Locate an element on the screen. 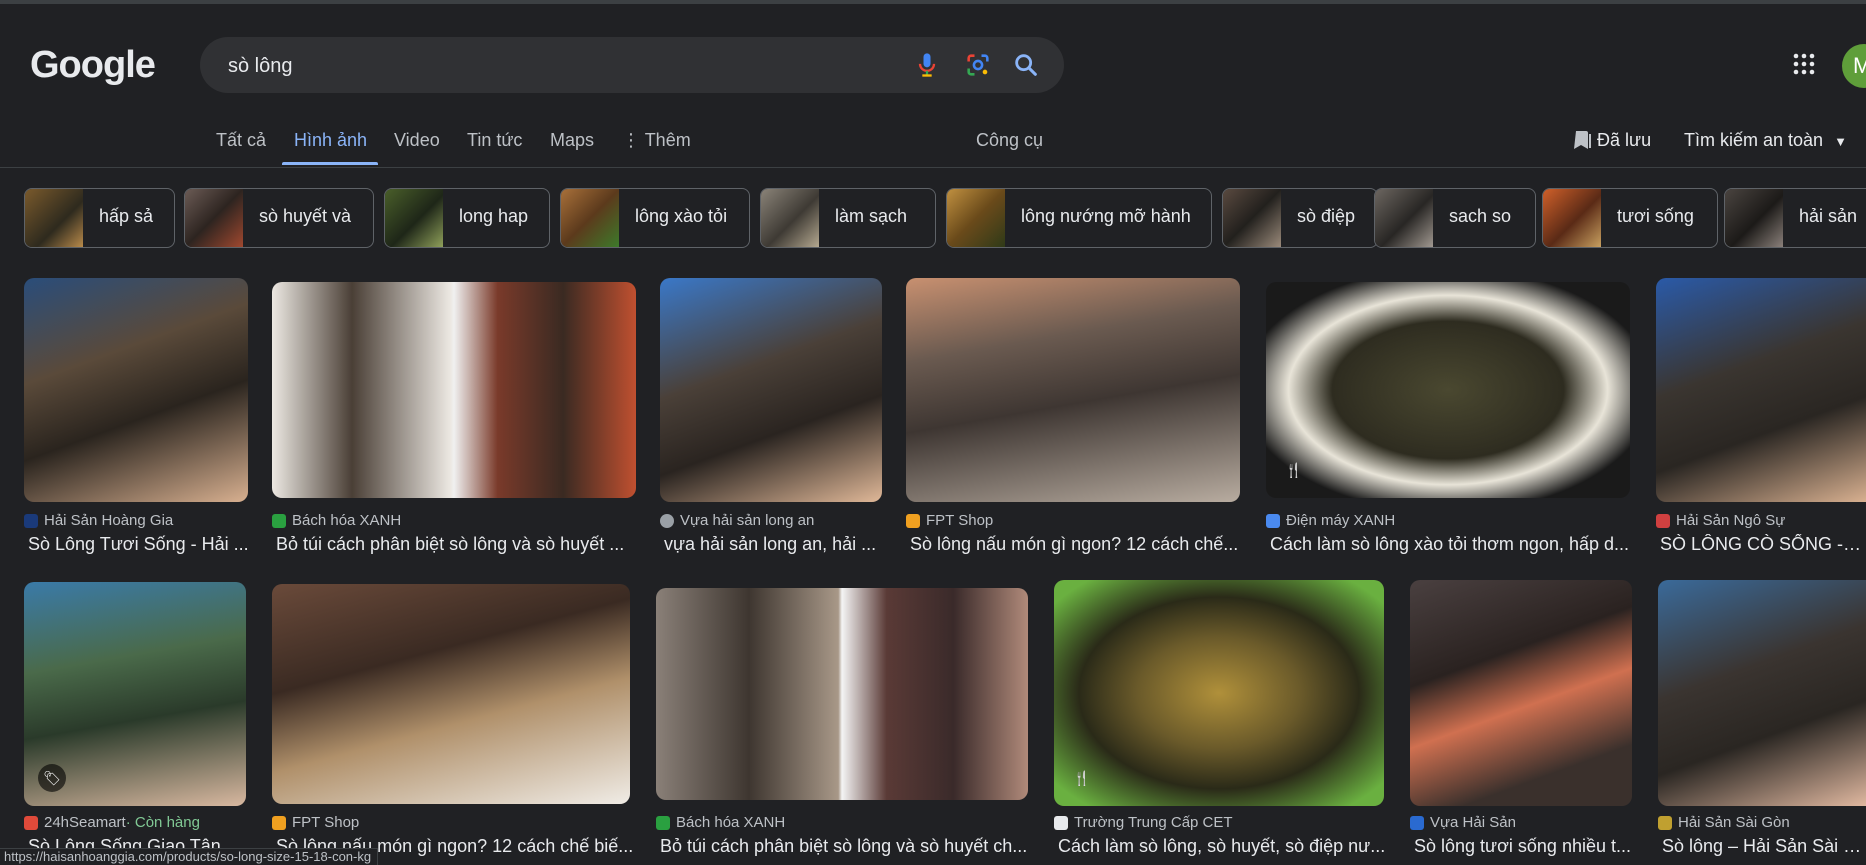  apps-grid-icon is located at coordinates (1804, 64).